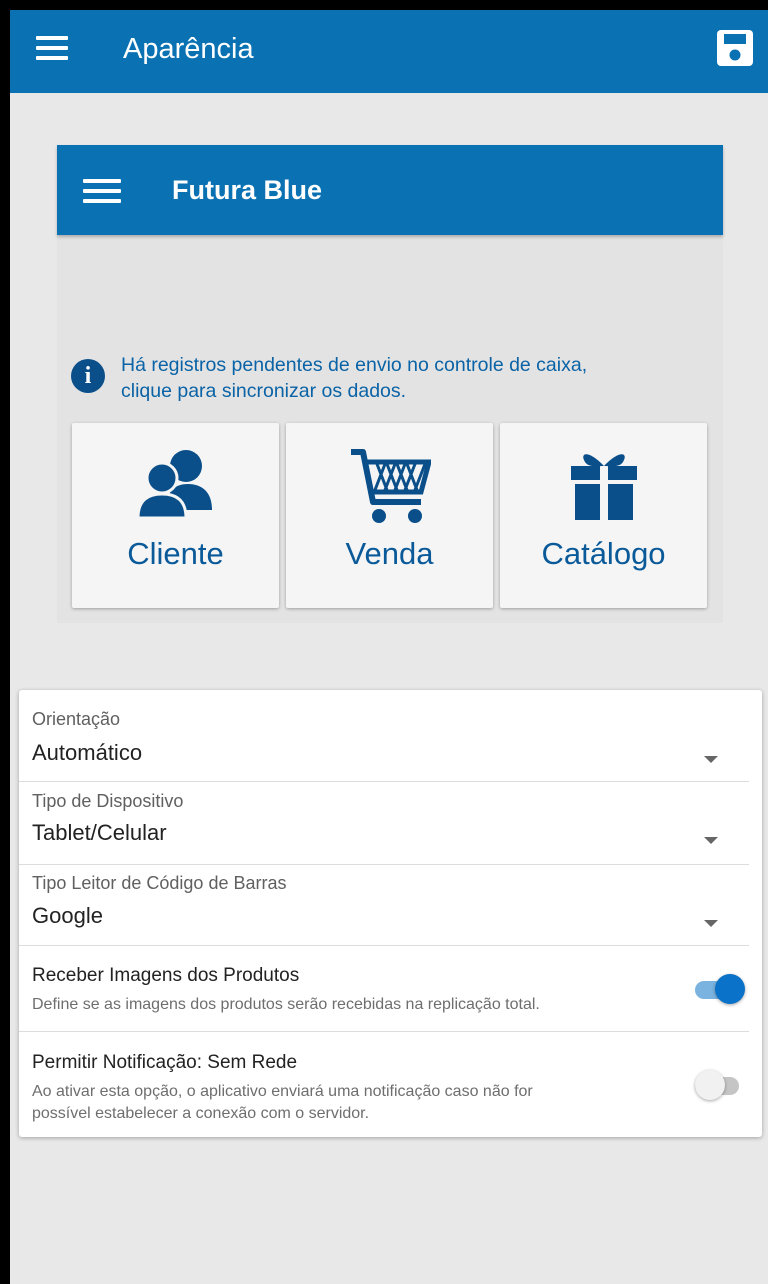 Image resolution: width=768 pixels, height=1284 pixels. Describe the element at coordinates (390, 486) in the screenshot. I see `cart-icon` at that location.